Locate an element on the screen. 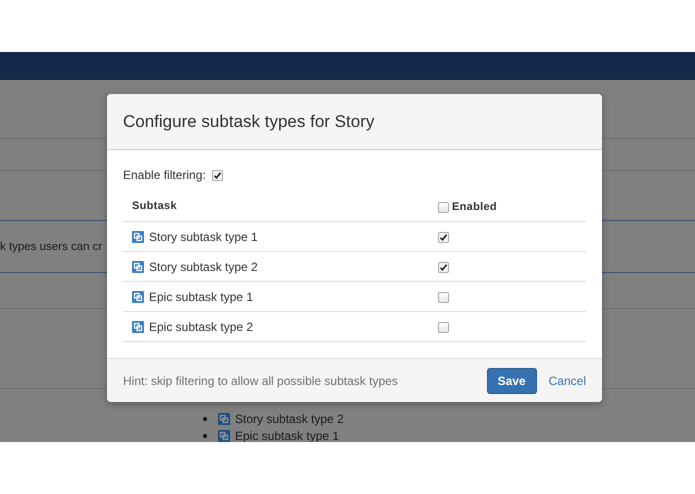 This screenshot has height=494, width=695. filter-label: Enable filtering: is located at coordinates (164, 175).